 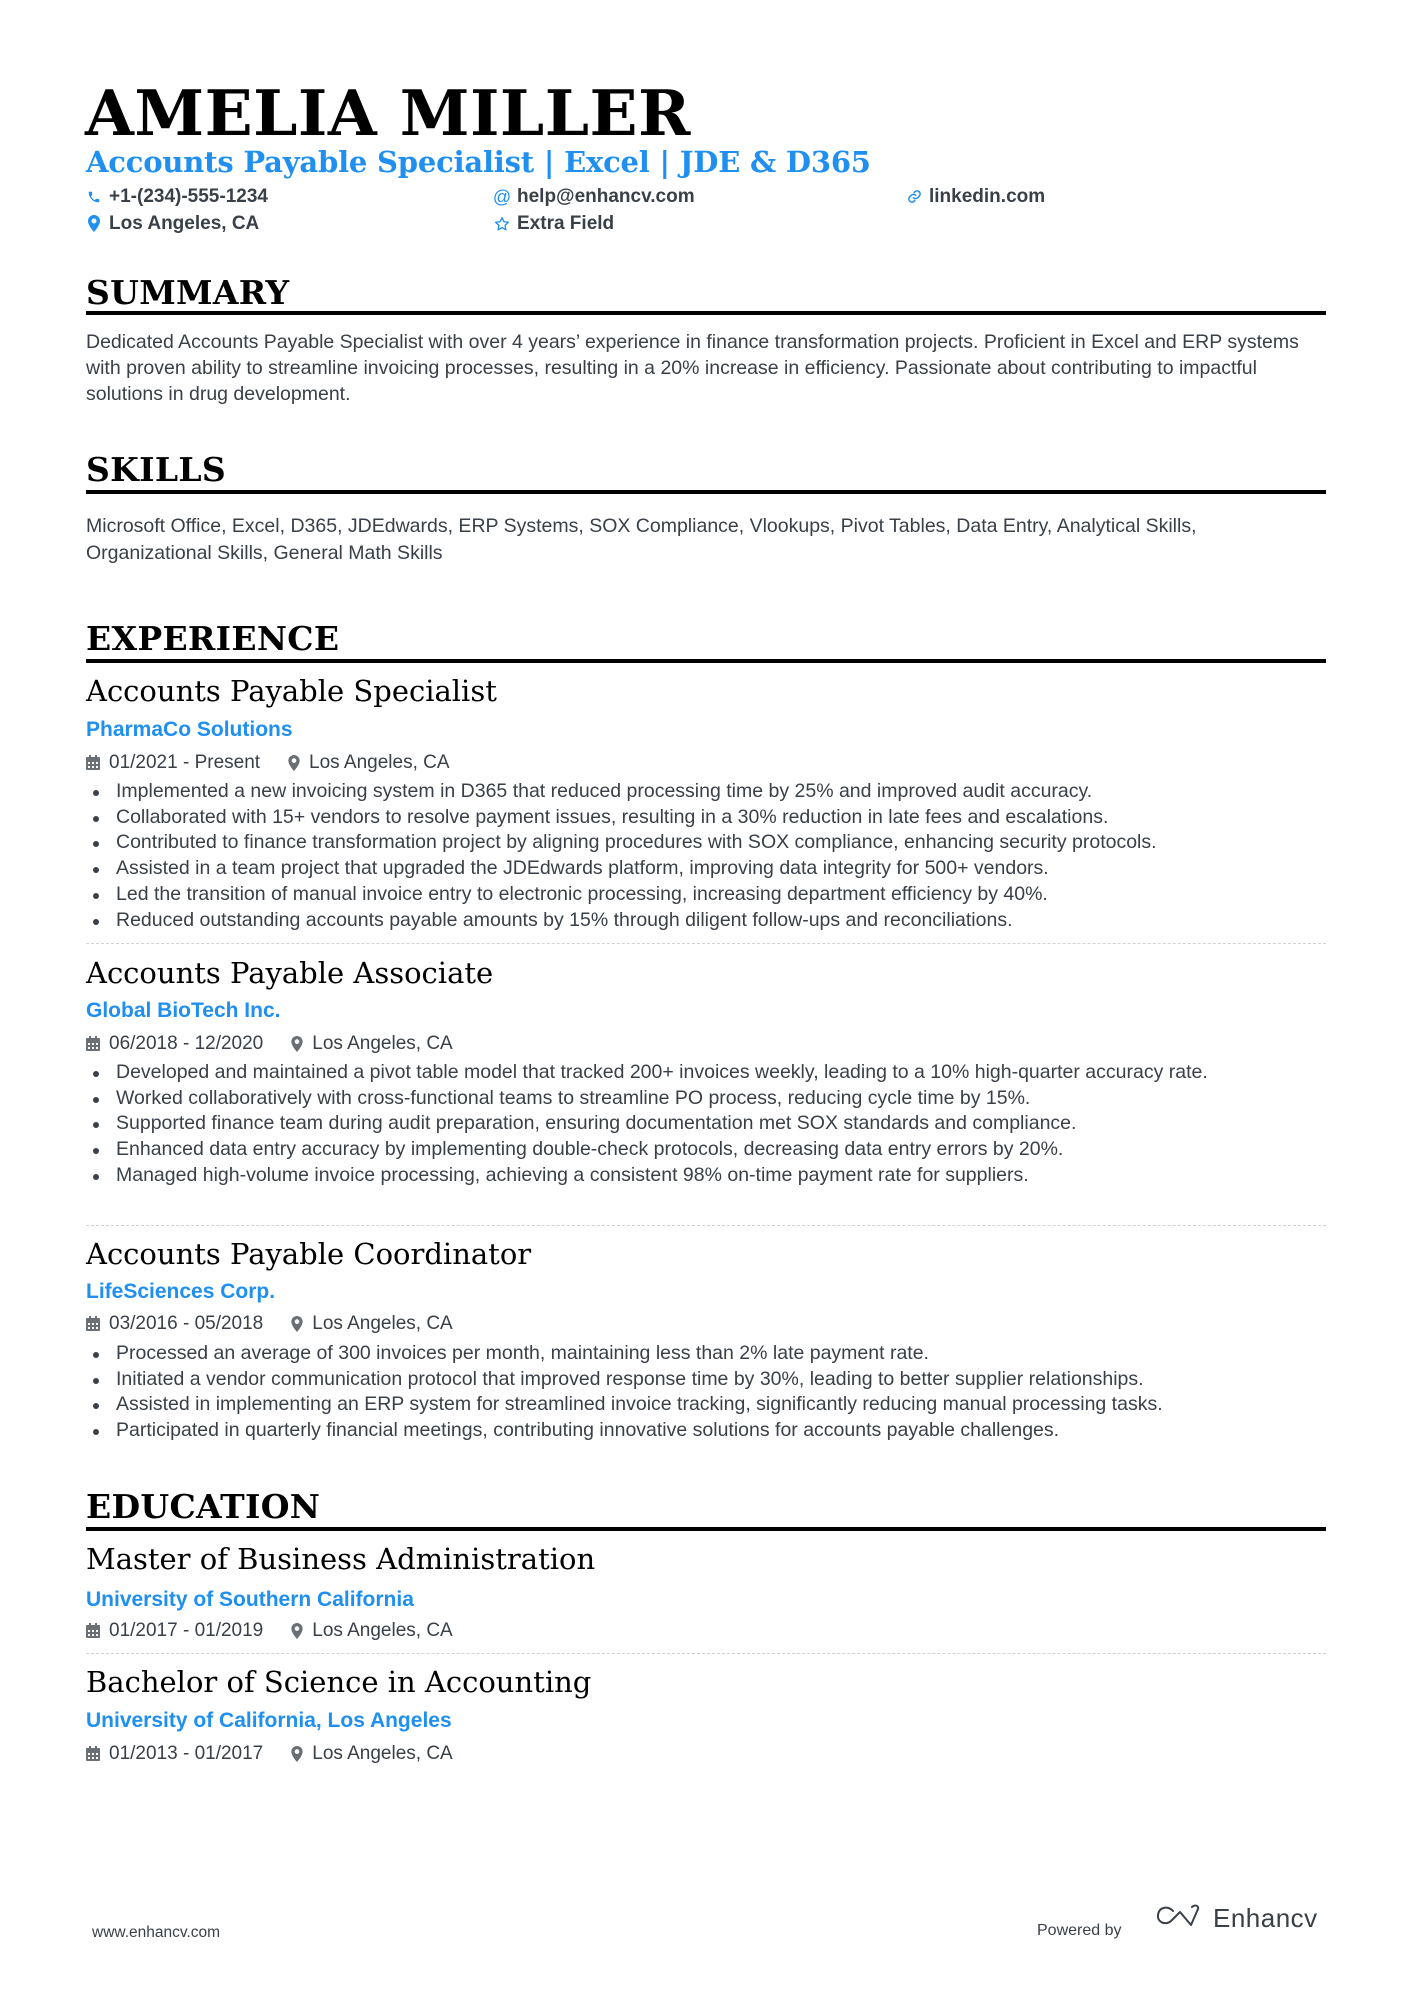 What do you see at coordinates (269, 1323) in the screenshot?
I see `job-meta: 03/2016 - 05/2018 Los Angeles, CA` at bounding box center [269, 1323].